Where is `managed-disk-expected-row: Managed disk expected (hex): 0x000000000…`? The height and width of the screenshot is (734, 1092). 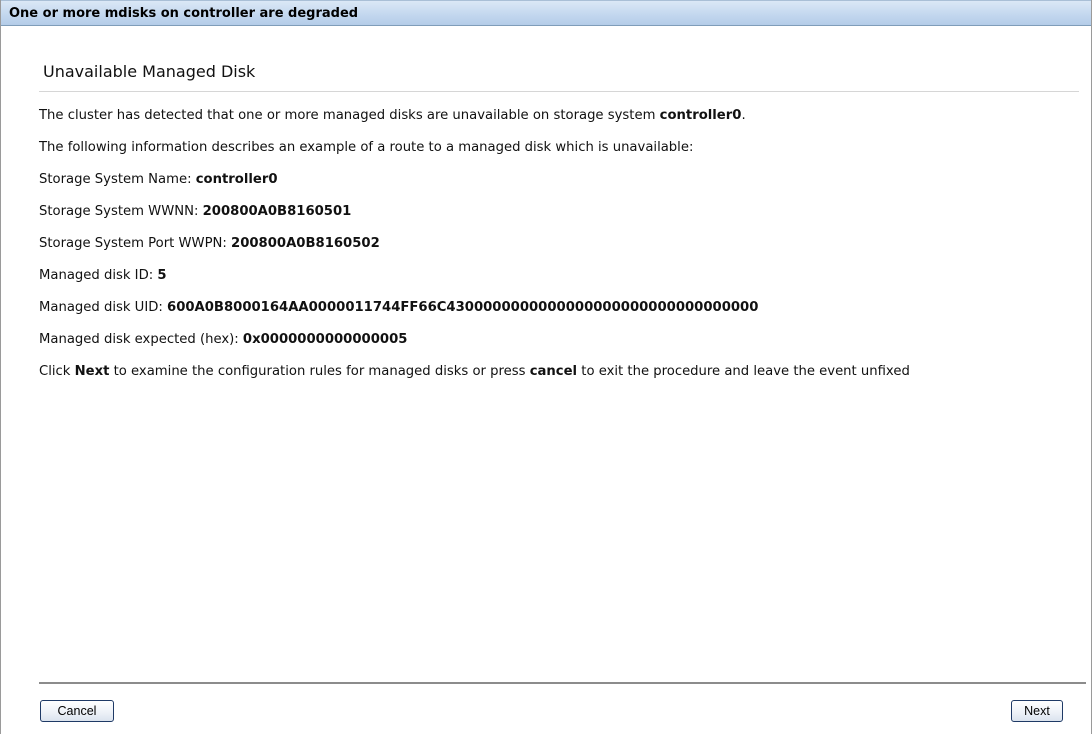 managed-disk-expected-row: Managed disk expected (hex): 0x000000000… is located at coordinates (223, 340).